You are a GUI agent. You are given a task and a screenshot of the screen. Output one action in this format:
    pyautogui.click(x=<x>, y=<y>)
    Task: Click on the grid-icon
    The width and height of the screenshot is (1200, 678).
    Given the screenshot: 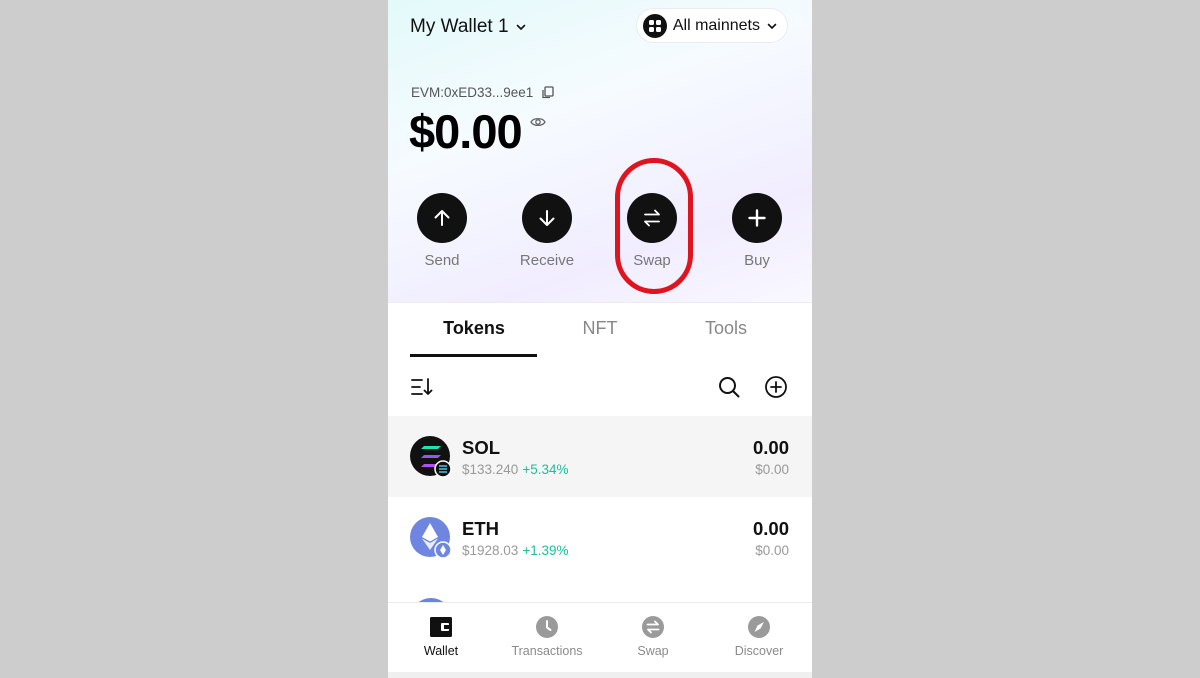 What is the action you would take?
    pyautogui.click(x=654, y=25)
    